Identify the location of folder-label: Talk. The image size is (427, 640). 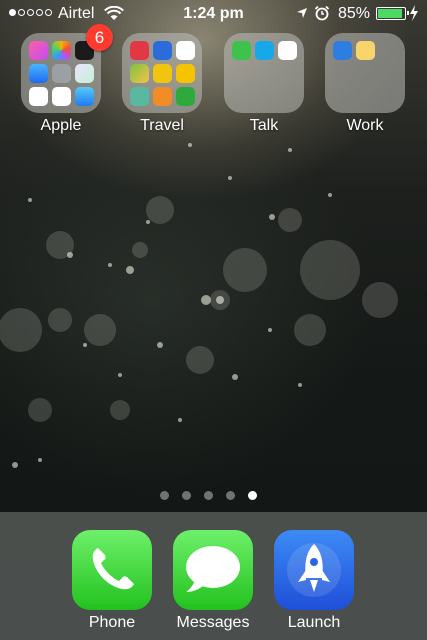
(264, 125).